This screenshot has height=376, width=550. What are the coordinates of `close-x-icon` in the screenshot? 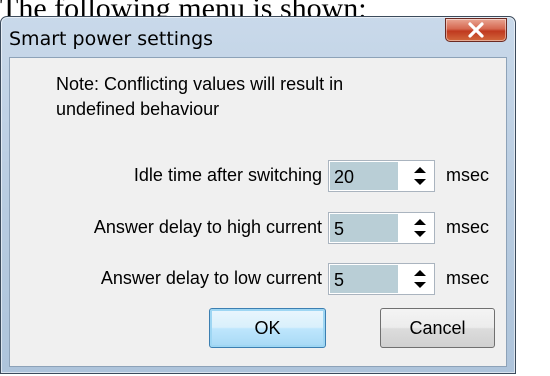 It's located at (476, 30).